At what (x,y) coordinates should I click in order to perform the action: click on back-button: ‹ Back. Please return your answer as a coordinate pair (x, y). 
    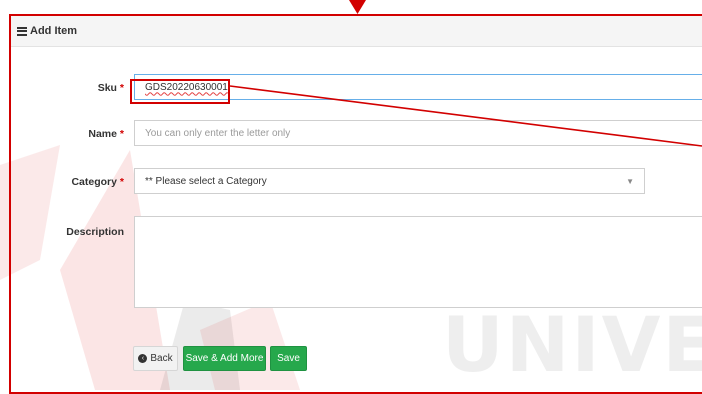
    Looking at the image, I should click on (155, 358).